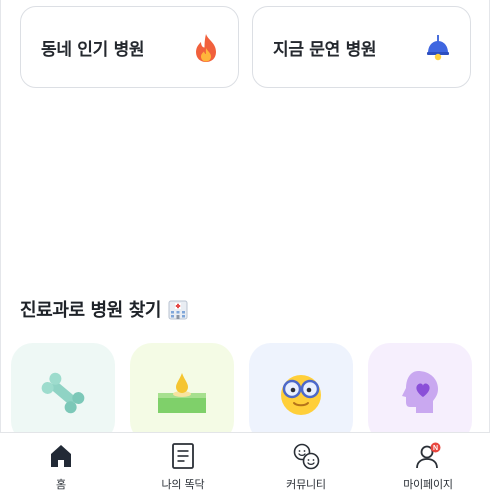 The width and height of the screenshot is (490, 500). I want to click on fire-icon, so click(206, 48).